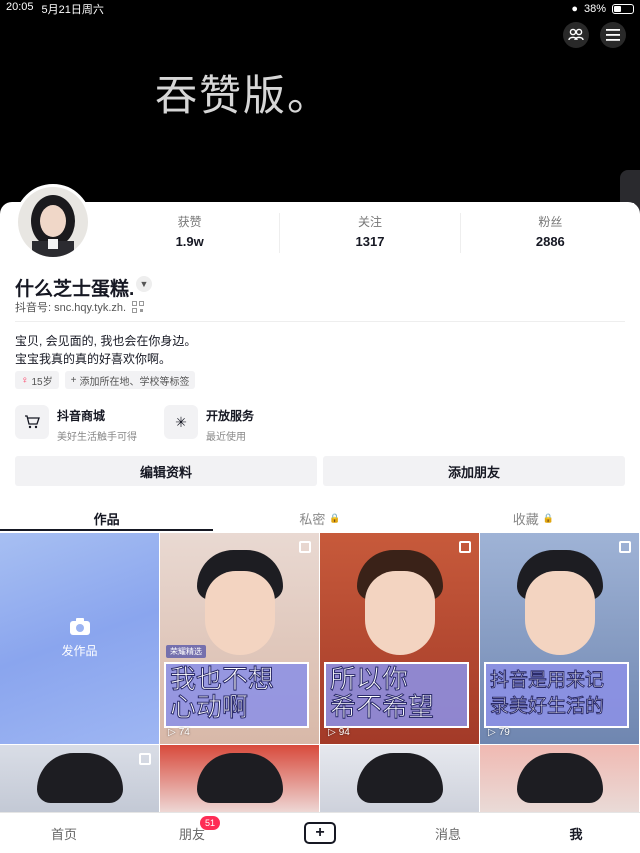 This screenshot has height=853, width=640. I want to click on nav-home: 首页, so click(64, 833).